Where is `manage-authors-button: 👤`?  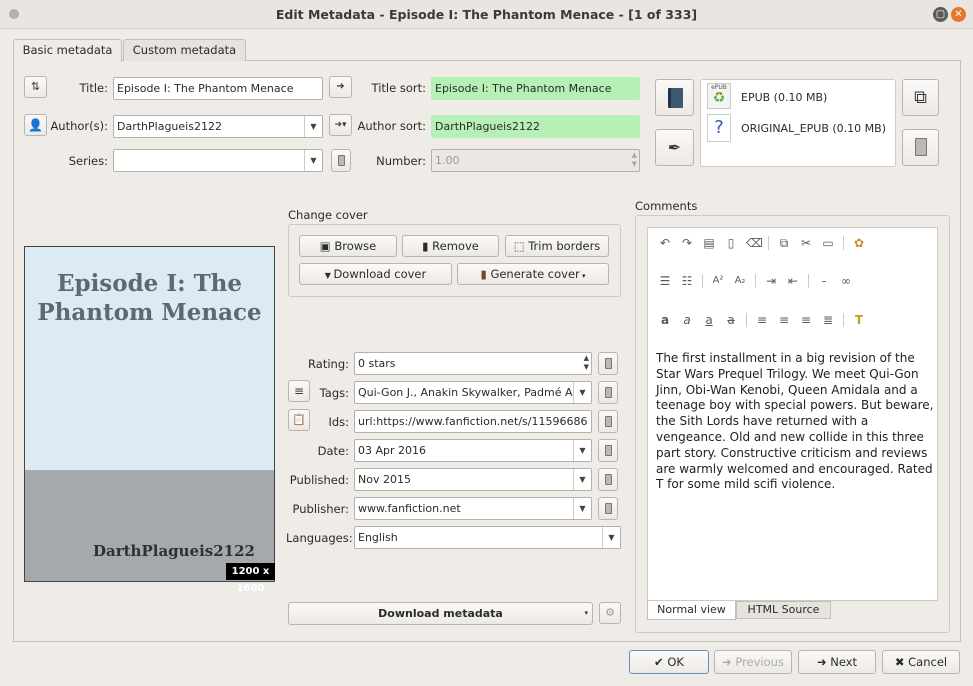
manage-authors-button: 👤 is located at coordinates (35, 125).